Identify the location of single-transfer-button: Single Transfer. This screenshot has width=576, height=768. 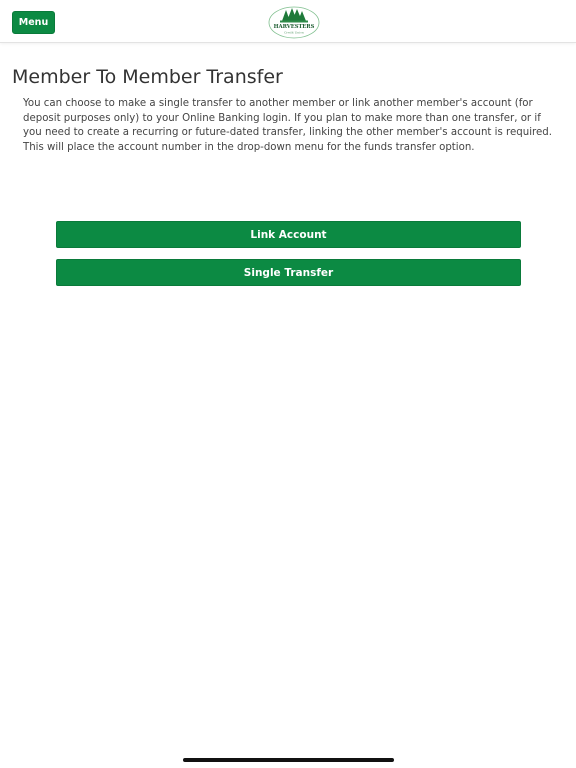
(288, 272).